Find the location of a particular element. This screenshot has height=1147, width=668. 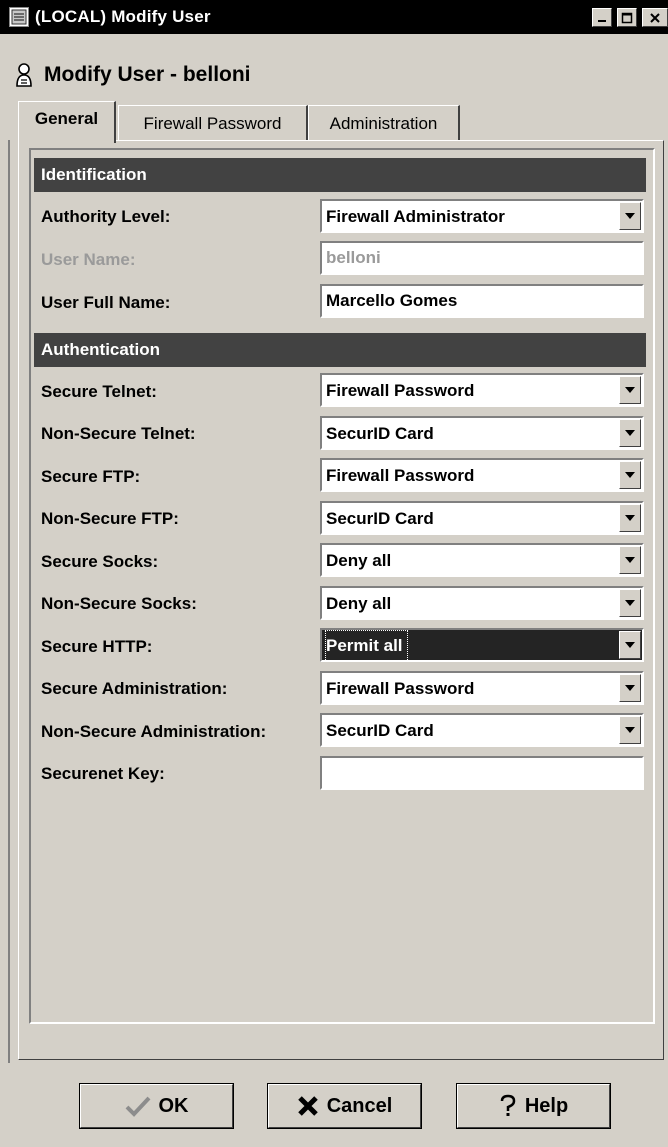

secure-socks-dropdown: Deny all is located at coordinates (482, 560).